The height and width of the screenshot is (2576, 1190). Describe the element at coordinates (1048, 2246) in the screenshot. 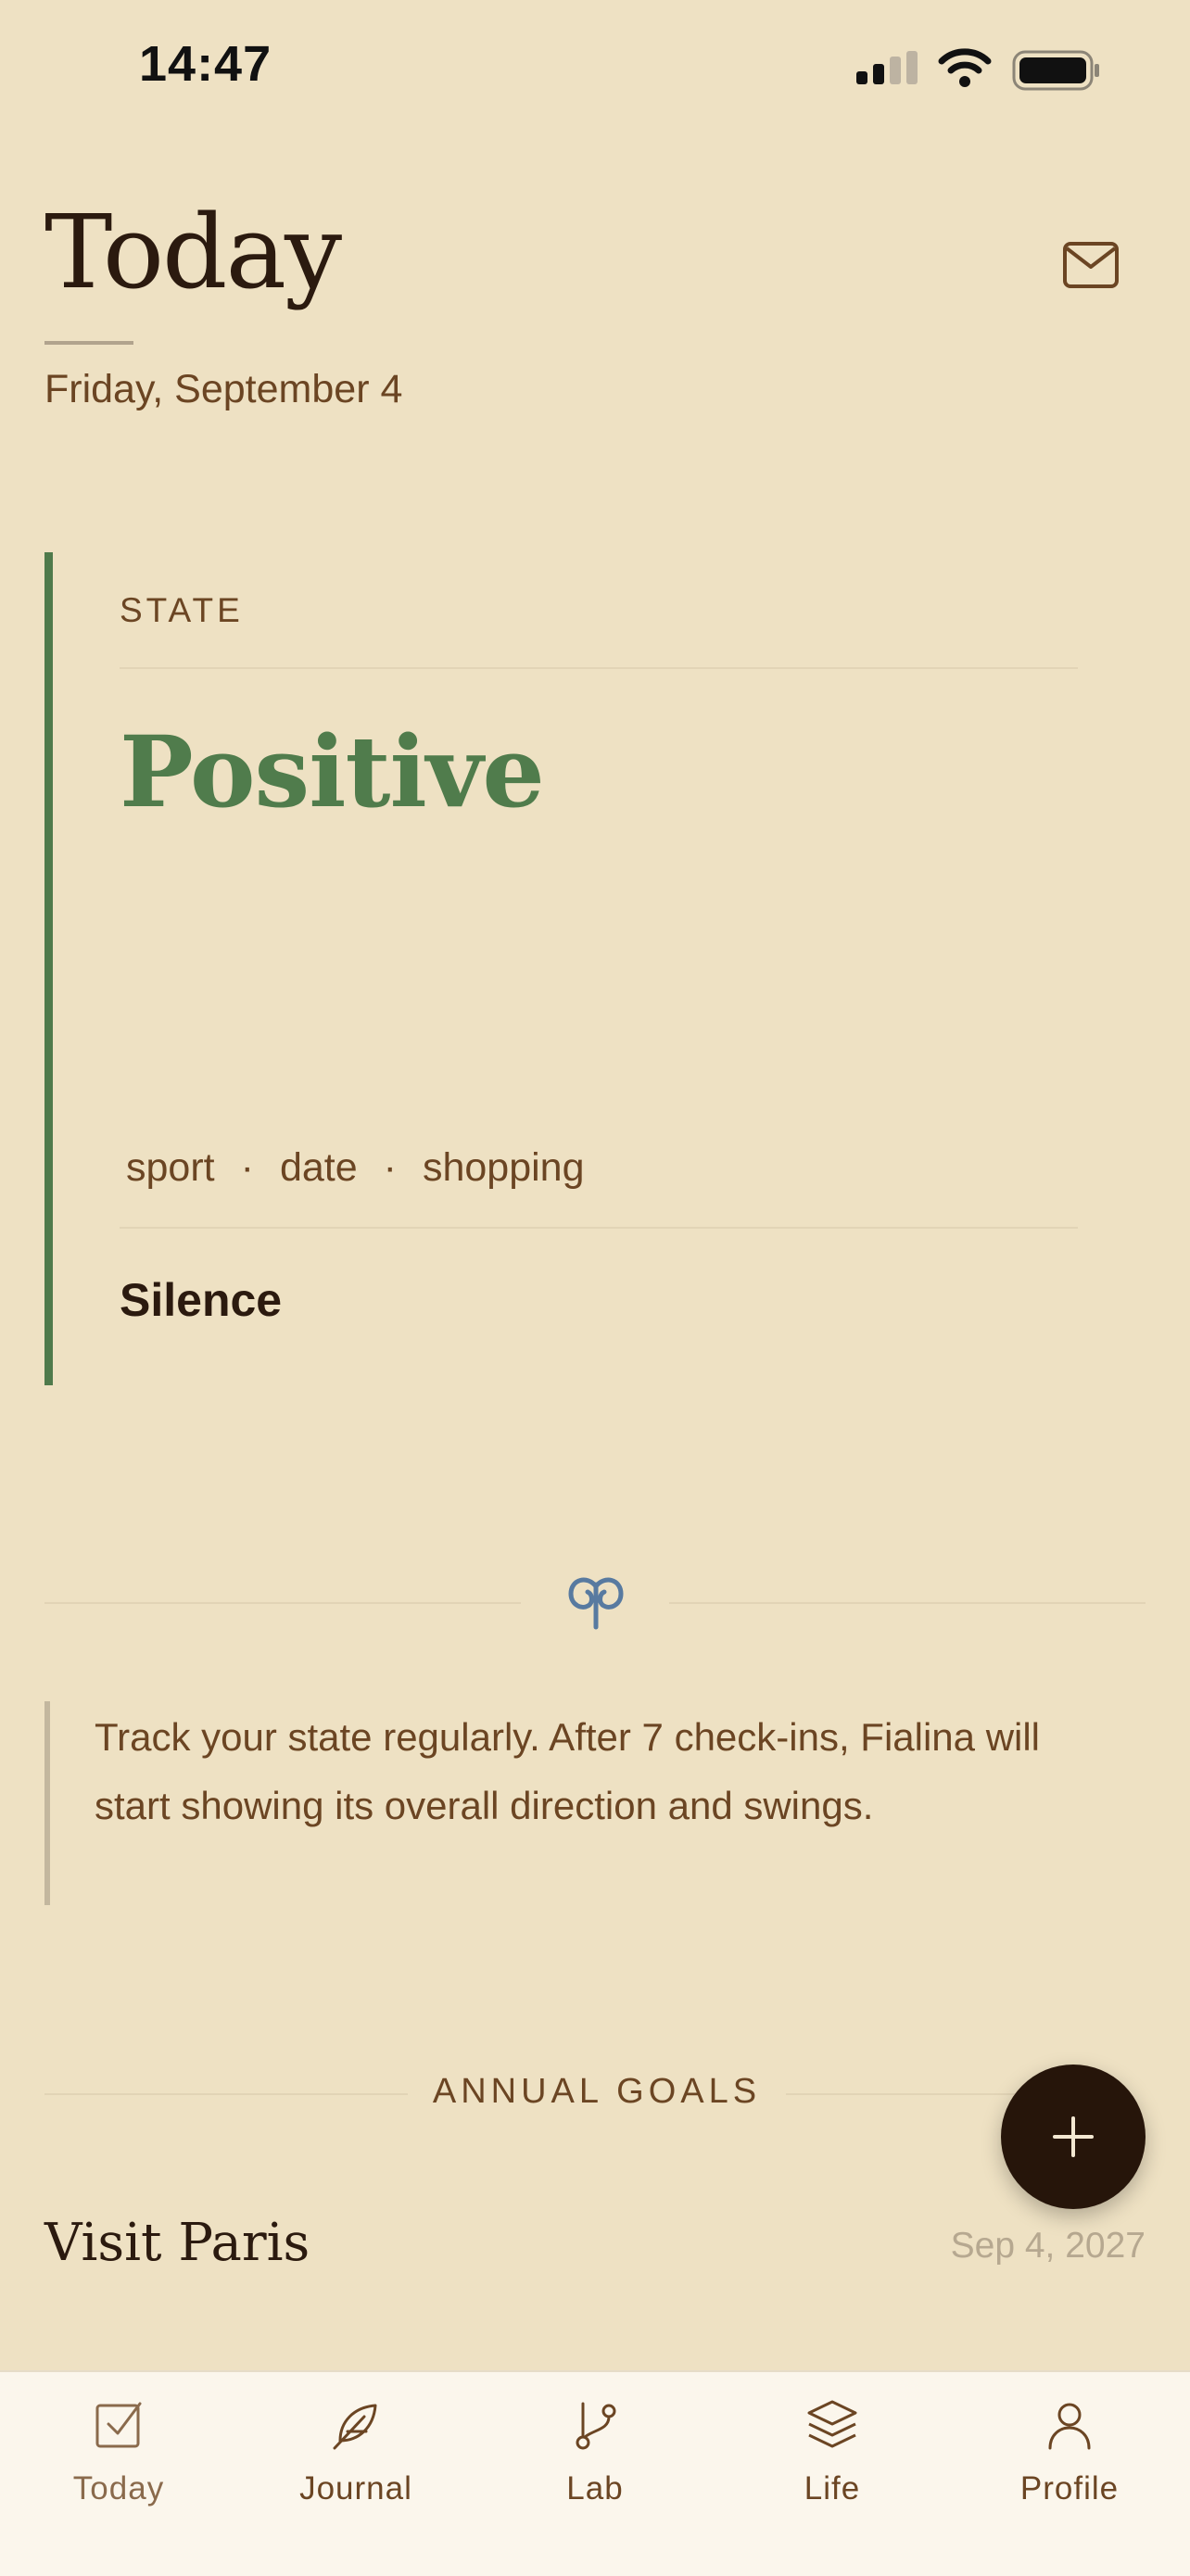

I see `goal-date: Sep 4, 2027` at that location.